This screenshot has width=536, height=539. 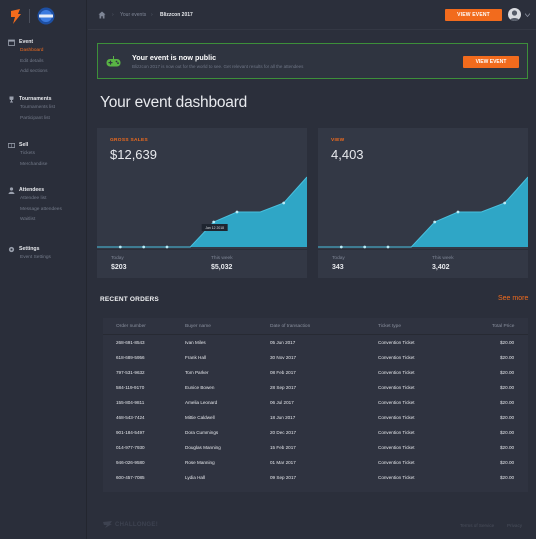 I want to click on sidebar-item-waitlist: Waitlist, so click(x=35, y=220).